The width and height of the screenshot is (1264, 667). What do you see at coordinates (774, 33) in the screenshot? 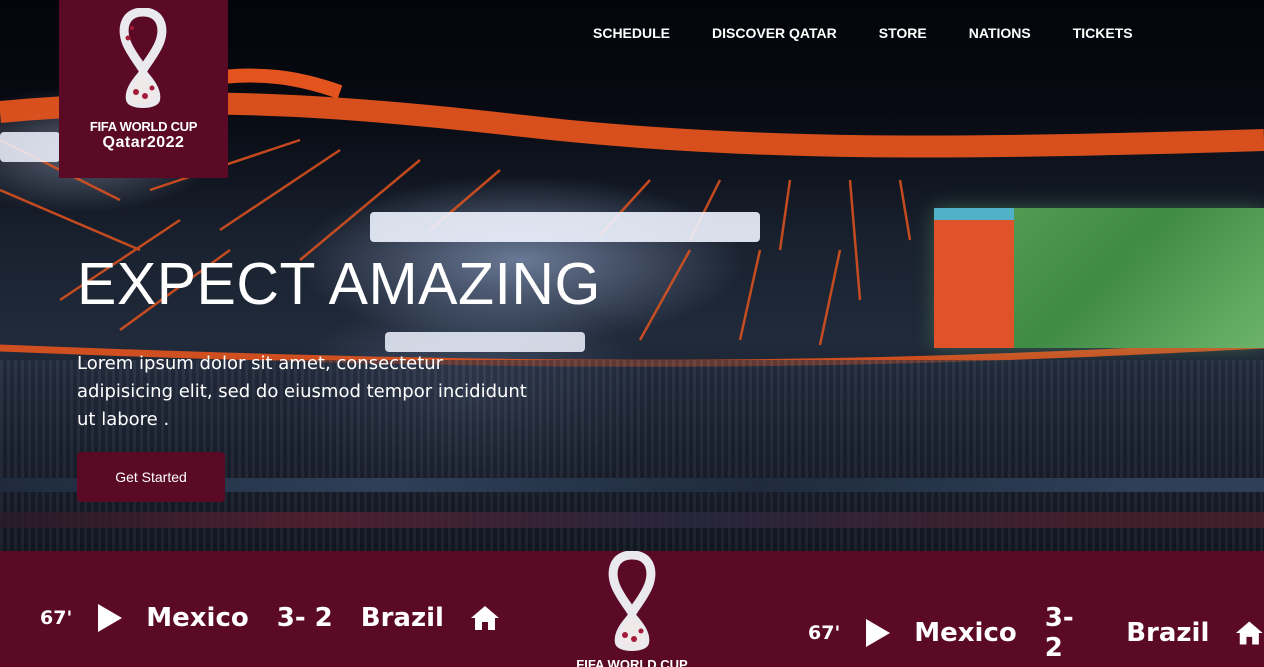
I see `nav-item-discover-qatar: DISCOVER QATAR` at bounding box center [774, 33].